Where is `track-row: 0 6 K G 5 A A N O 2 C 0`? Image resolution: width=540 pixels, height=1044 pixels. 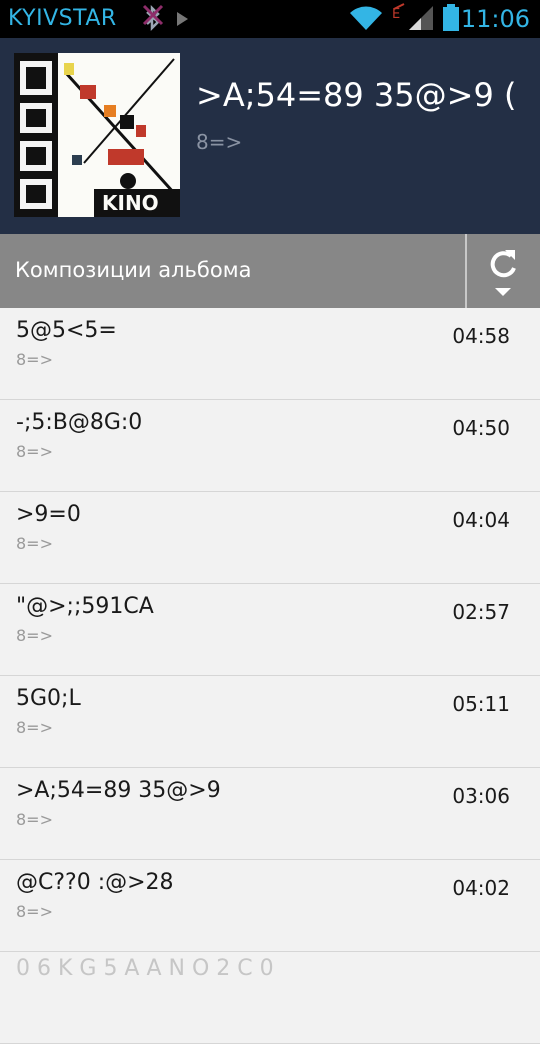 track-row: 0 6 K G 5 A A N O 2 C 0 is located at coordinates (270, 998).